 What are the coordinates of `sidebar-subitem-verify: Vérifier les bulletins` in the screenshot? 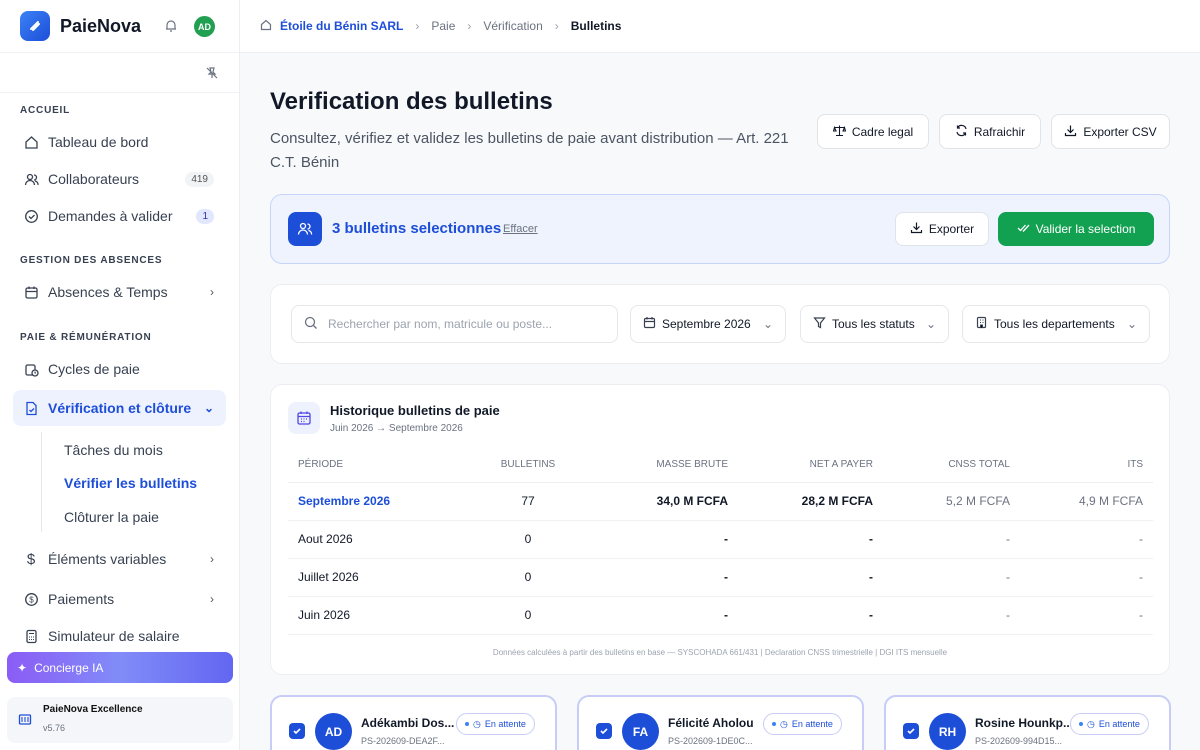 It's located at (130, 483).